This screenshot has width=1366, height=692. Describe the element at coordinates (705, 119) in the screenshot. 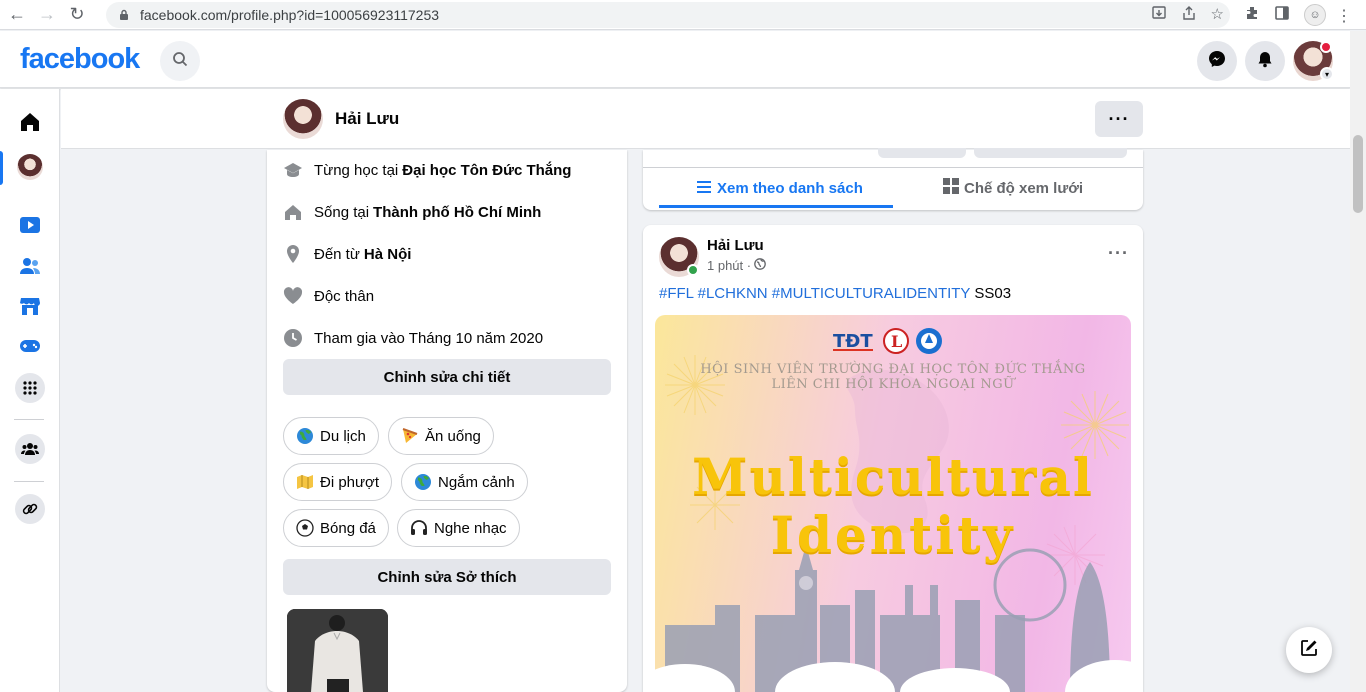

I see `profile-sticky-header: Hải Lưu ···` at that location.